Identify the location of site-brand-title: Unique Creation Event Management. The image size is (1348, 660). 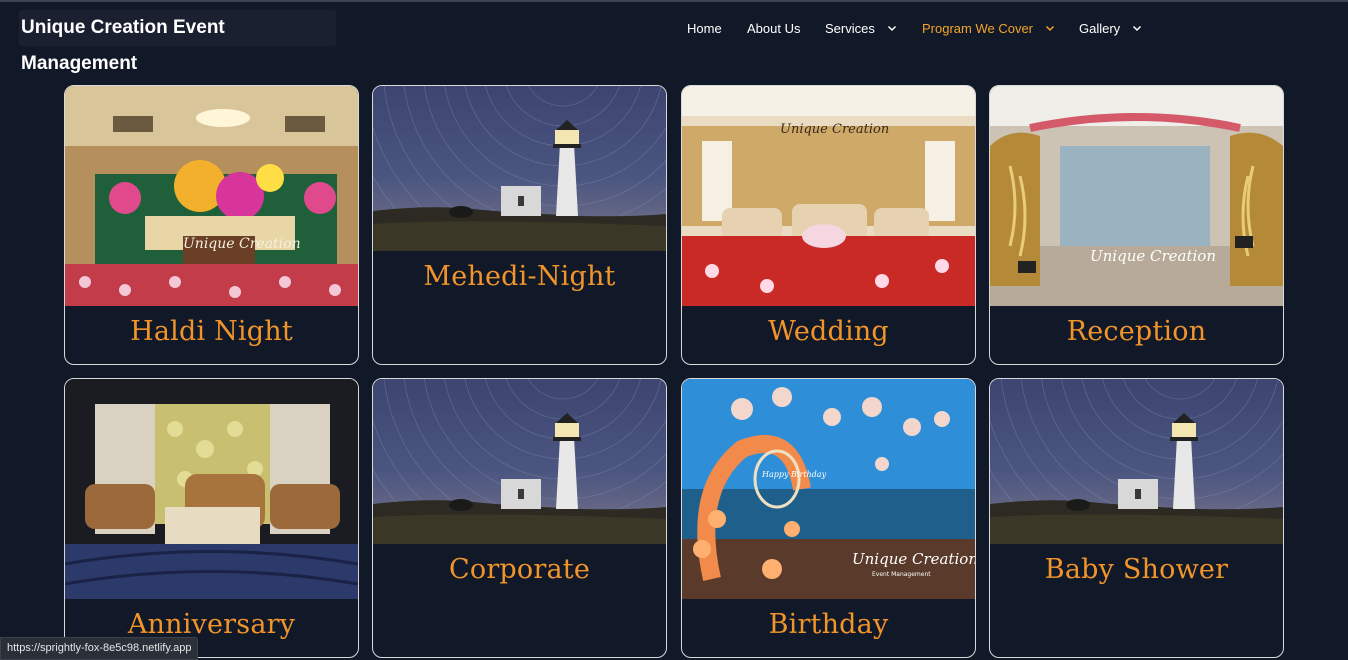
(177, 42).